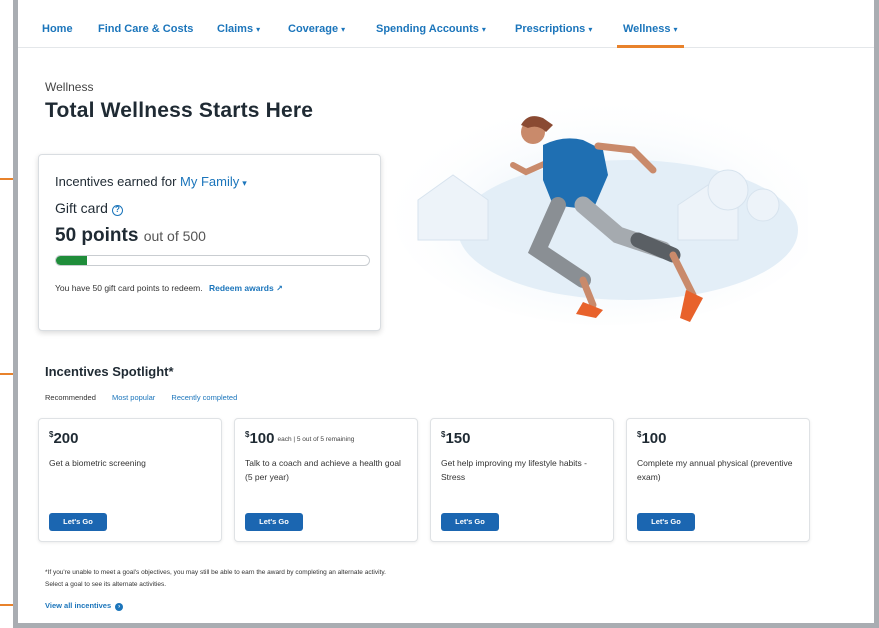 The image size is (879, 628). I want to click on incentives-earned-row: Incentives earned for My Family ▾, so click(151, 181).